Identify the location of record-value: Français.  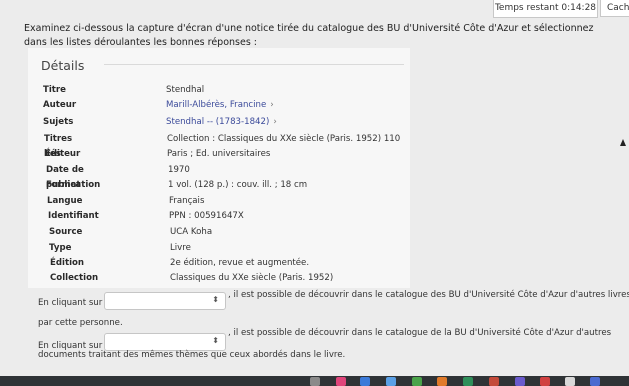
(187, 201).